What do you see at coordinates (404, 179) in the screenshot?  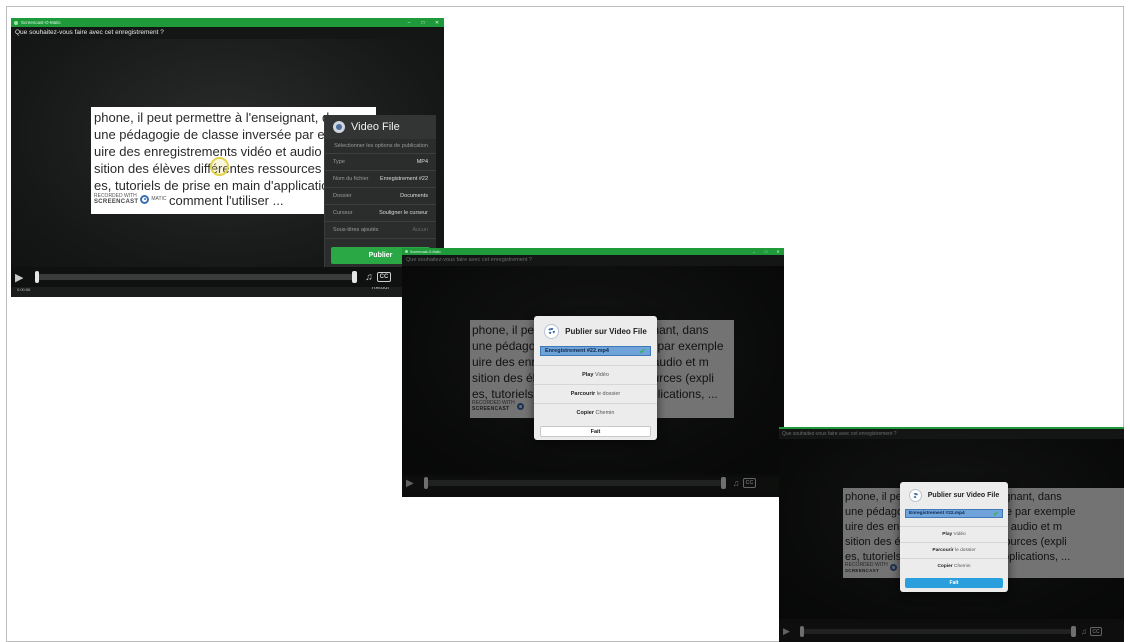 I see `option-value: Enregistrement #22` at bounding box center [404, 179].